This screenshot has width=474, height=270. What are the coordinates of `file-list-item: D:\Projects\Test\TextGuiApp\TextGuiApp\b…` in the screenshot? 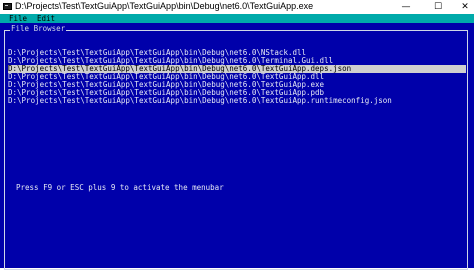 It's located at (237, 101).